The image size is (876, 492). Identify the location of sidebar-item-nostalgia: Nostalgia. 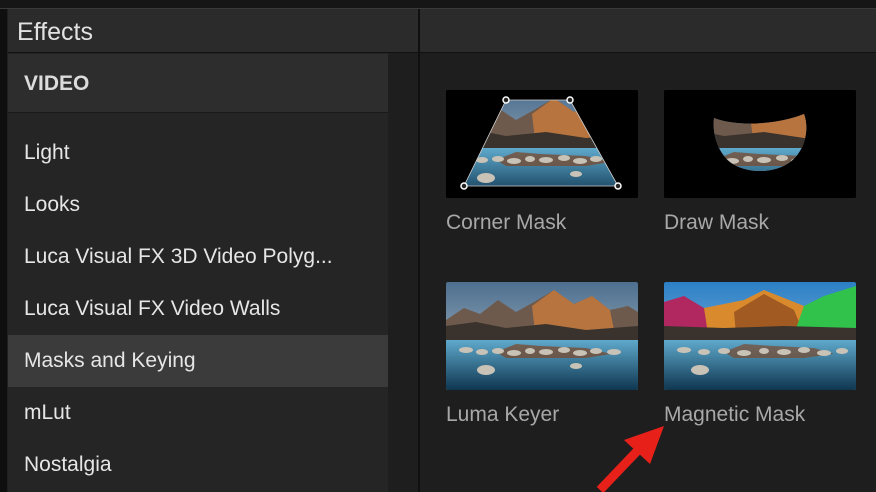
(198, 465).